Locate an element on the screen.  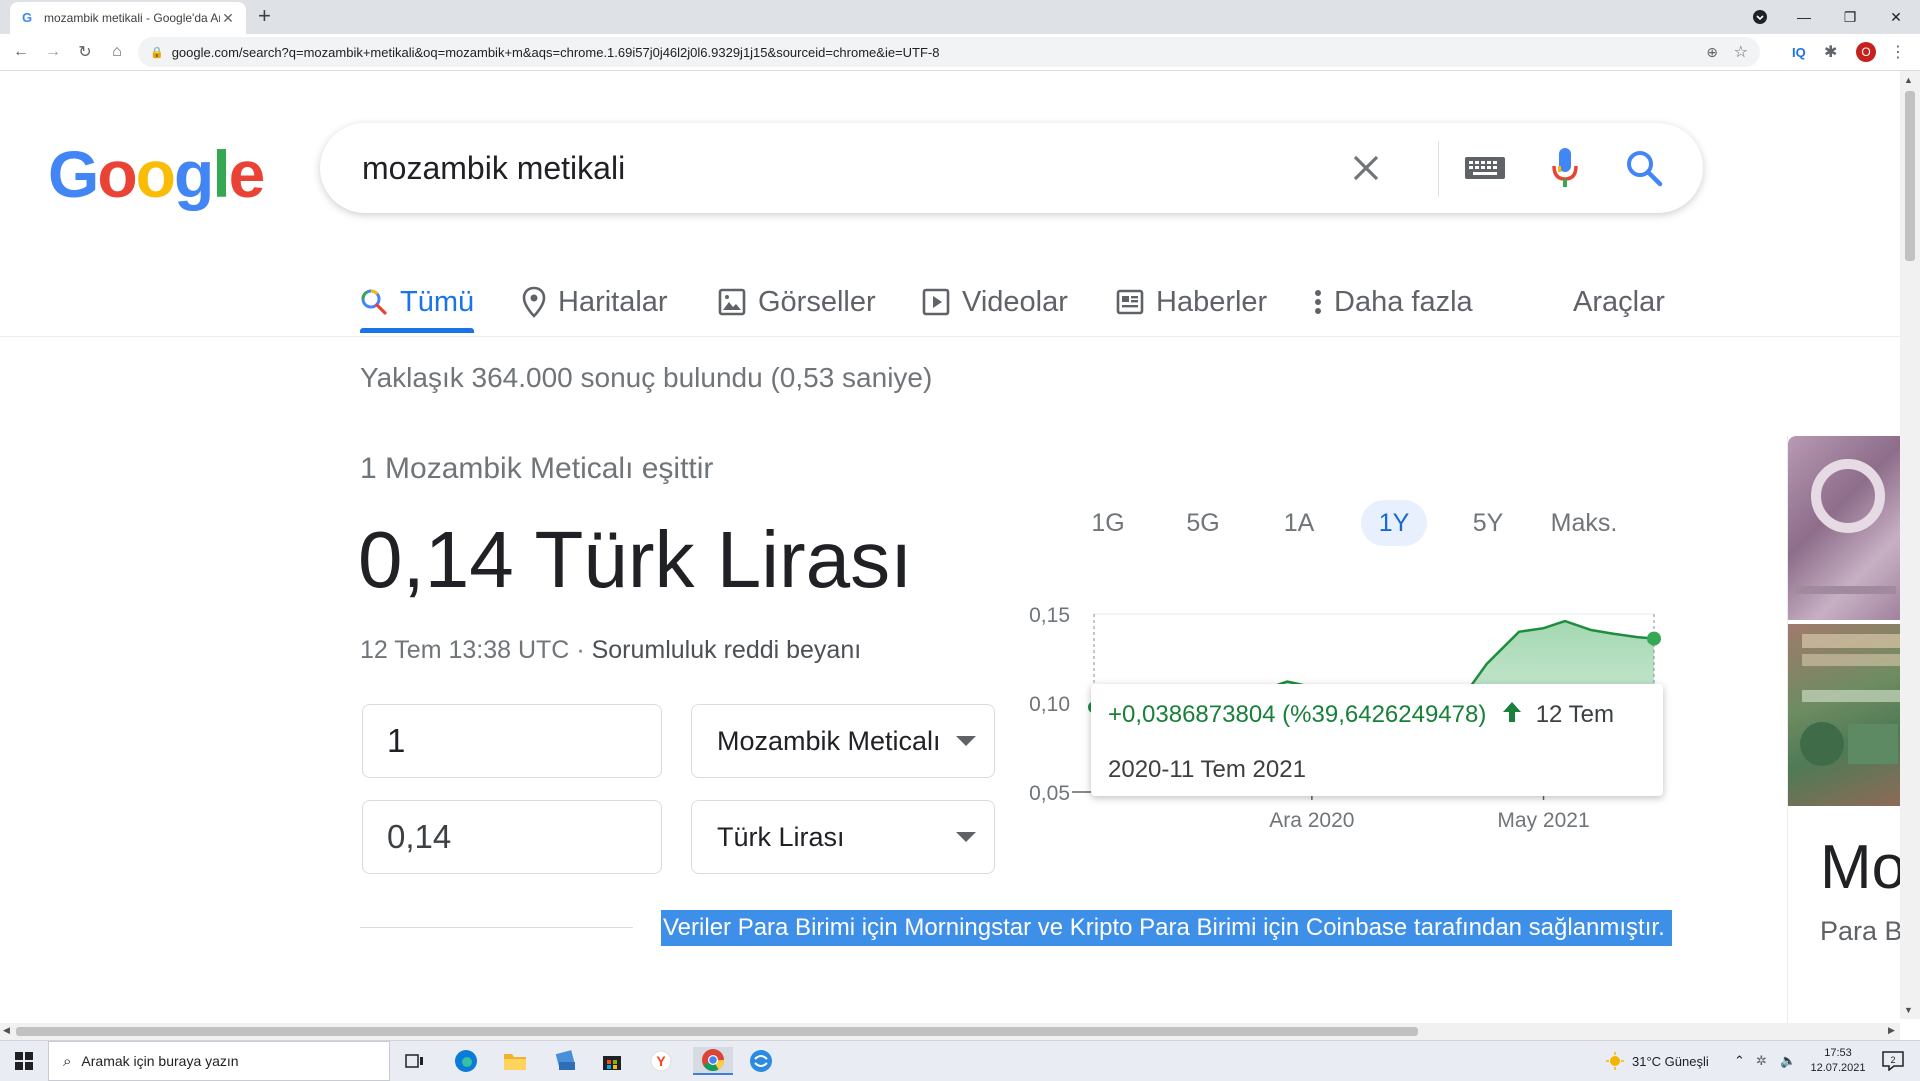
browser-menu-icon: ⋮ is located at coordinates (1898, 52).